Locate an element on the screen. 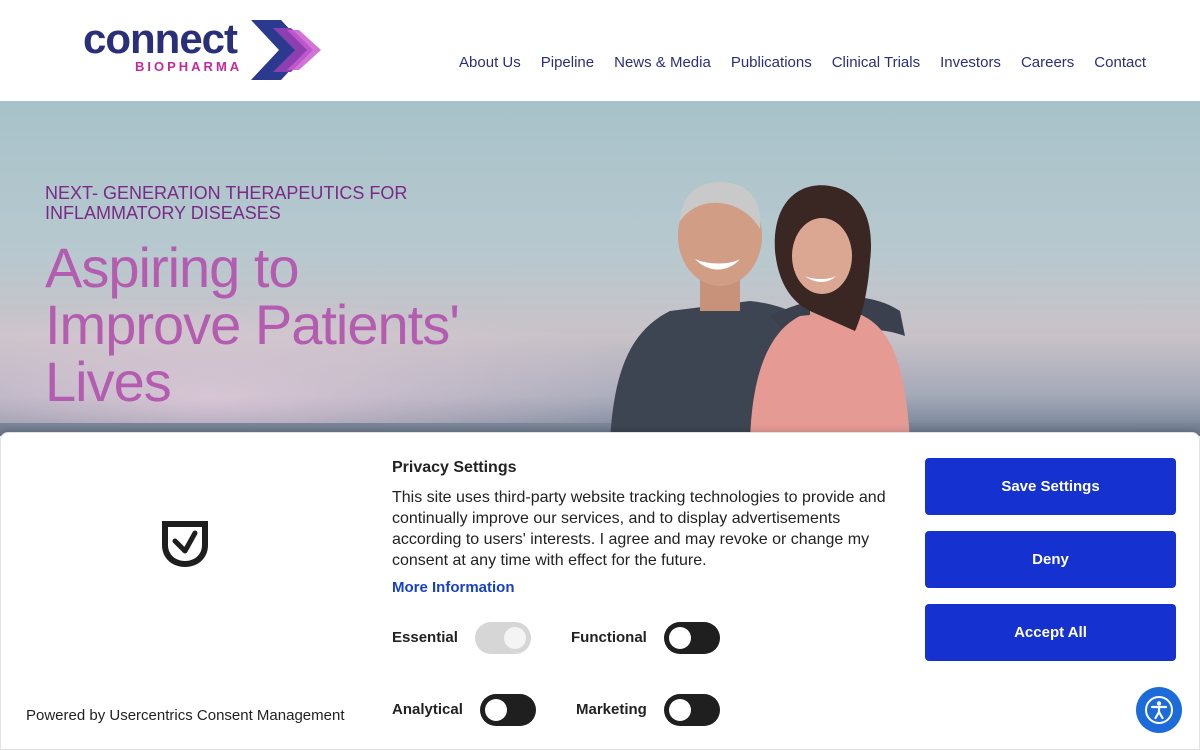 The height and width of the screenshot is (750, 1200). essential-toggle is located at coordinates (503, 638).